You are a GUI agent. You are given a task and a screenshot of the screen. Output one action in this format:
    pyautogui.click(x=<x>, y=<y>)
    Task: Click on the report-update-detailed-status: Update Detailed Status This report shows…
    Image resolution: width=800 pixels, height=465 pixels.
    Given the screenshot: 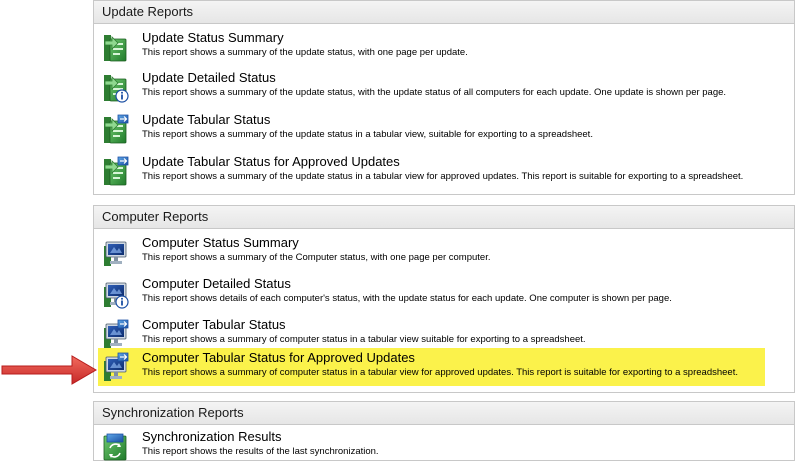 What is the action you would take?
    pyautogui.click(x=443, y=87)
    